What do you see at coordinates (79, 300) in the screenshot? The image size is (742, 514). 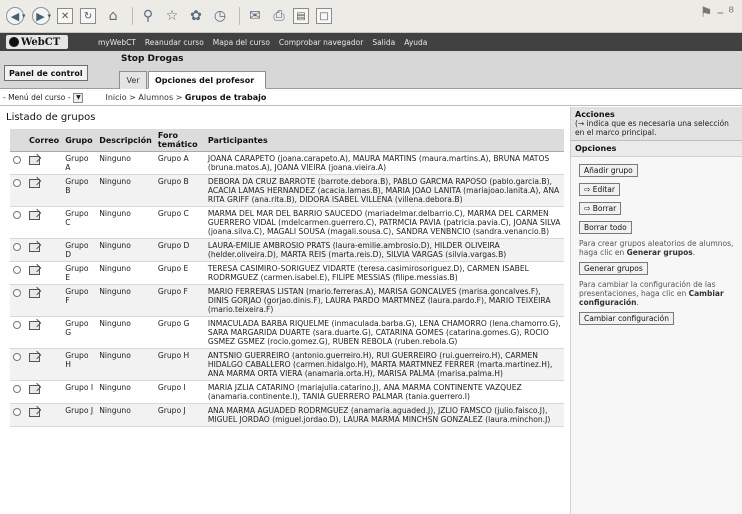 I see `group-name-cell: Grupo F` at bounding box center [79, 300].